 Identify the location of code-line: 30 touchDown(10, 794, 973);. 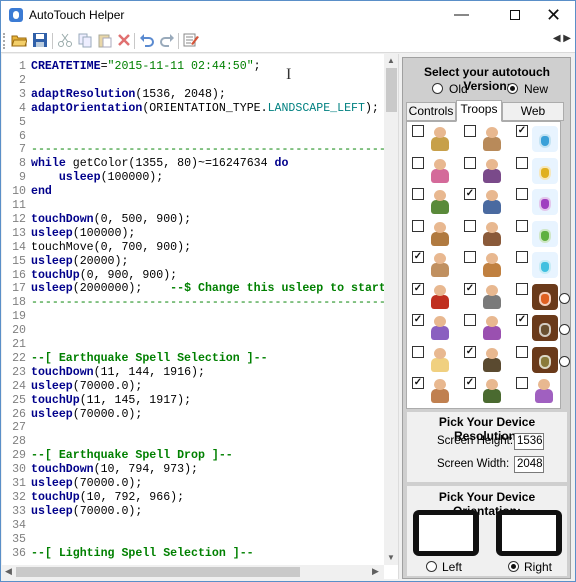
(193, 470).